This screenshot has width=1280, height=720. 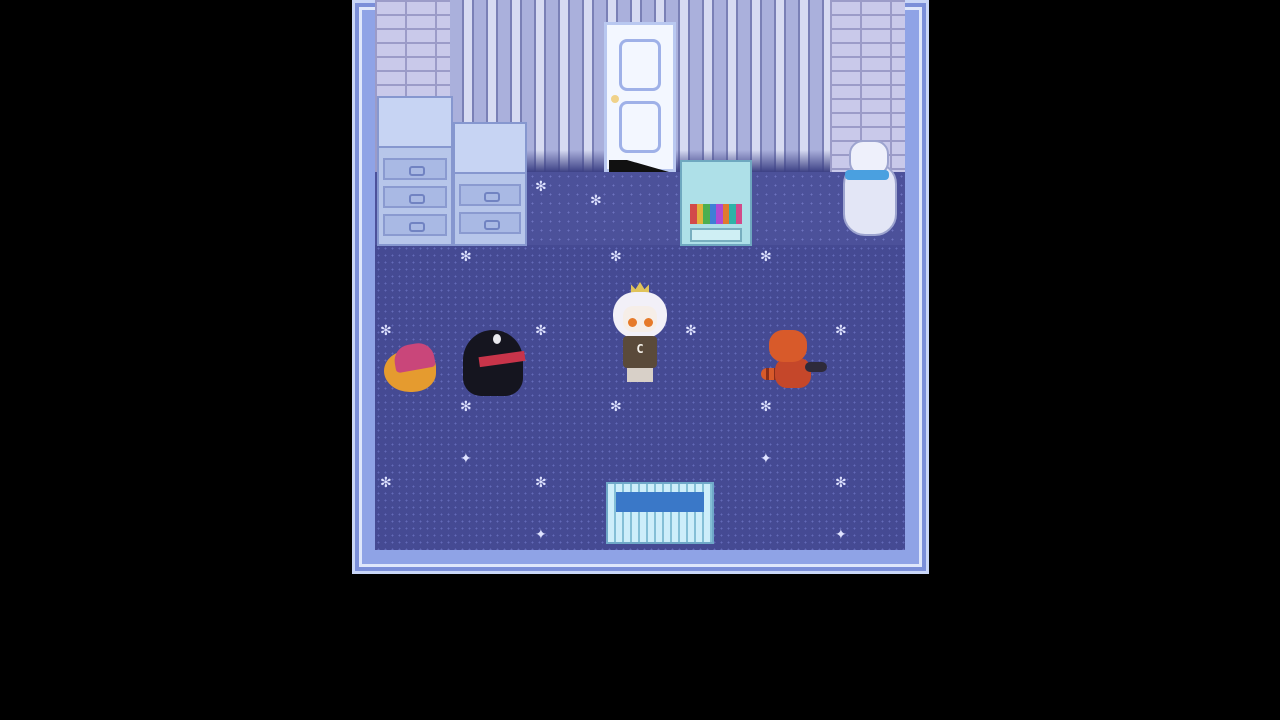 I want to click on teddy-bear-npc, so click(x=867, y=193).